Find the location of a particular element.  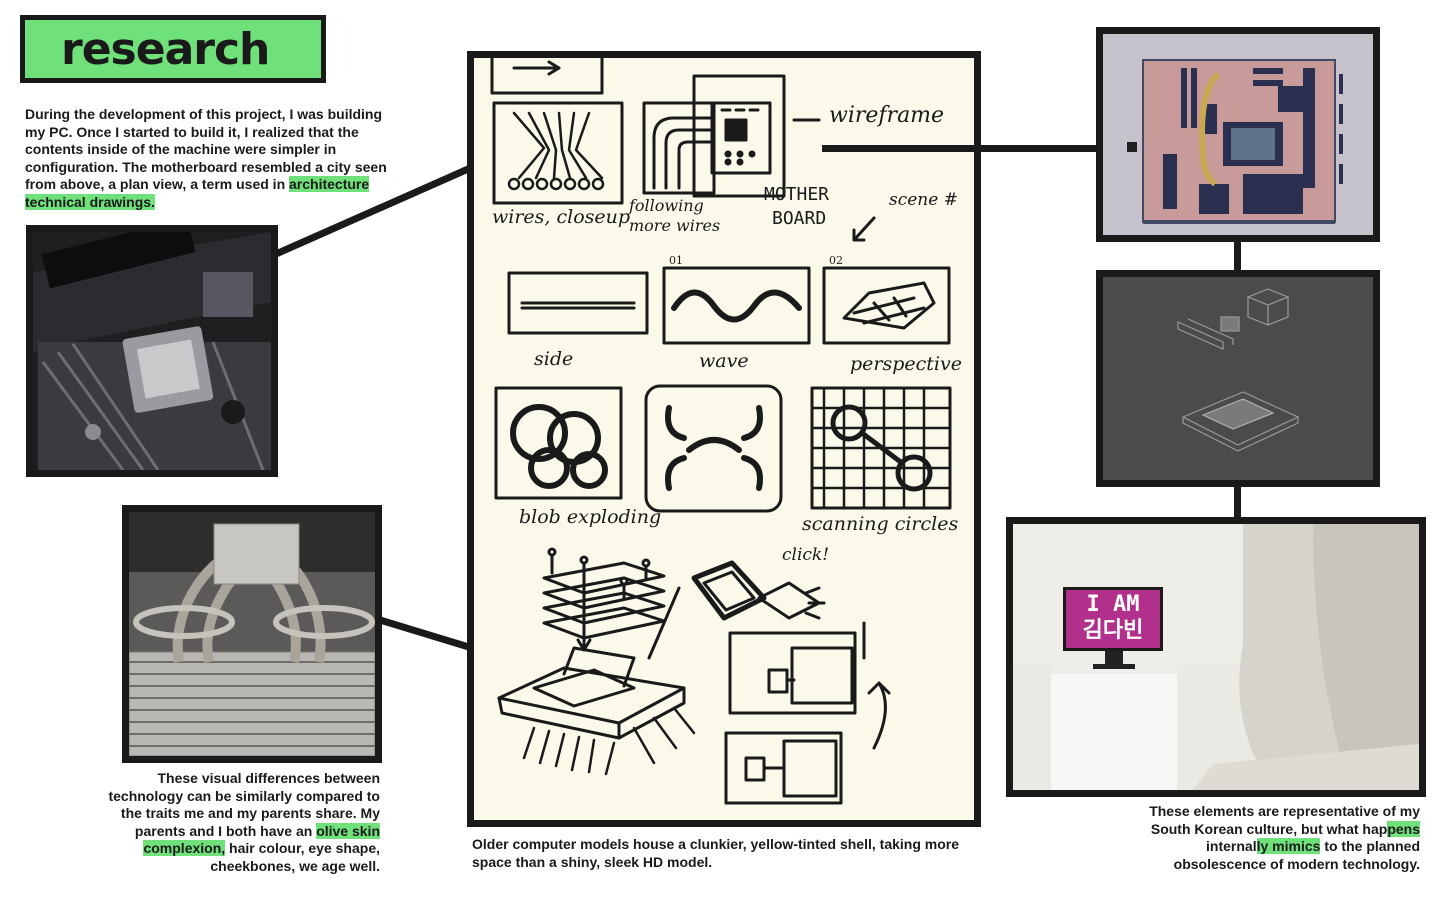

sketch-label-wires: wires, closeup is located at coordinates (561, 217).